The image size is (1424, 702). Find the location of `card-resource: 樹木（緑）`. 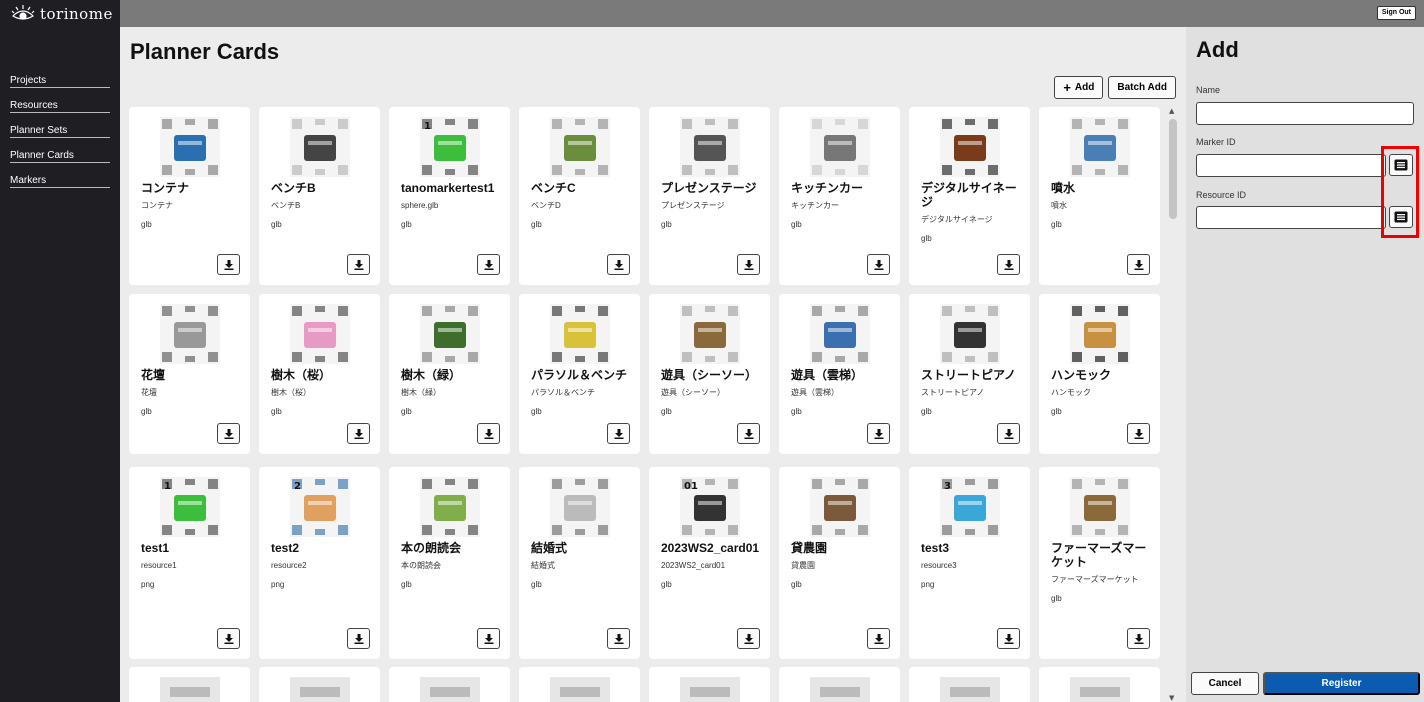

card-resource: 樹木（緑） is located at coordinates (421, 392).